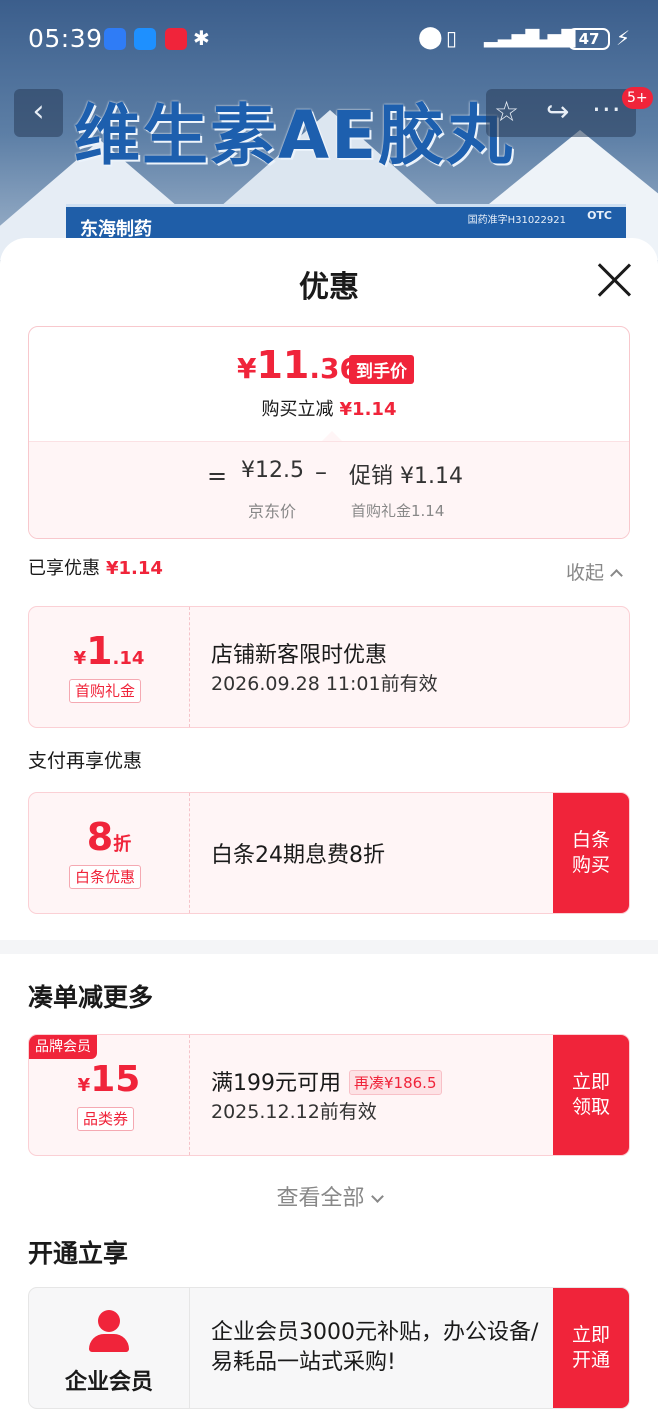 The image size is (658, 1416). Describe the element at coordinates (64, 568) in the screenshot. I see `enjoyed-label: 已享优惠` at that location.